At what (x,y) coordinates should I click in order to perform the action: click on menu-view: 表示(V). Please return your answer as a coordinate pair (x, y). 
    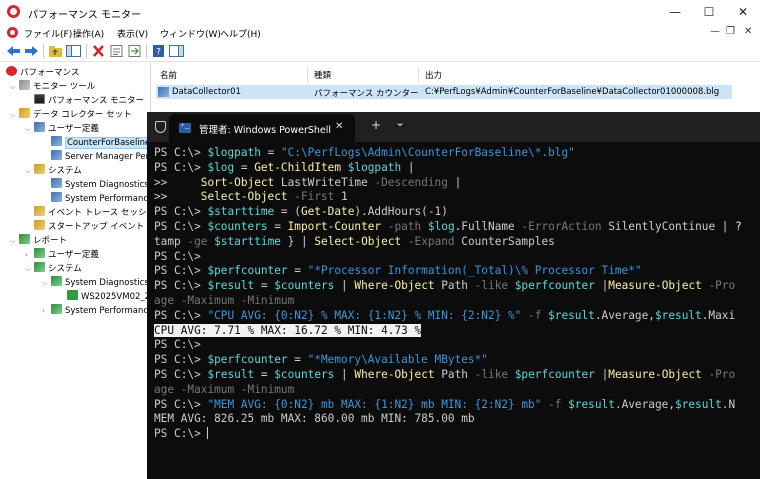
    Looking at the image, I should click on (132, 33).